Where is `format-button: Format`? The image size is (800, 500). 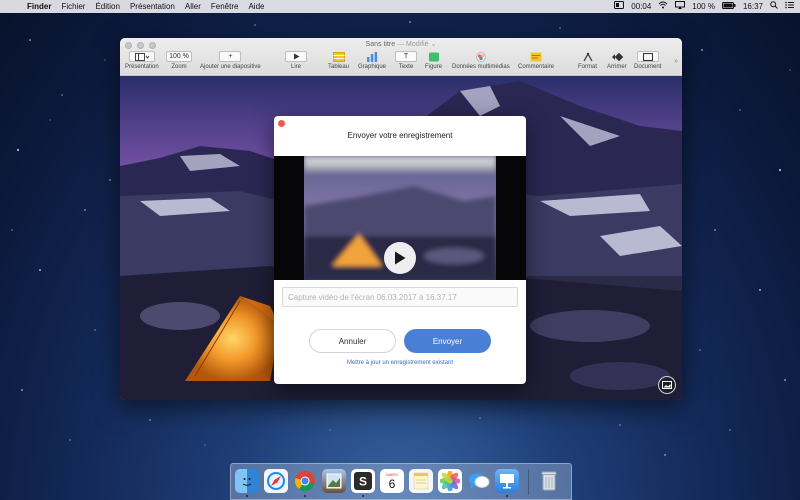 format-button: Format is located at coordinates (587, 60).